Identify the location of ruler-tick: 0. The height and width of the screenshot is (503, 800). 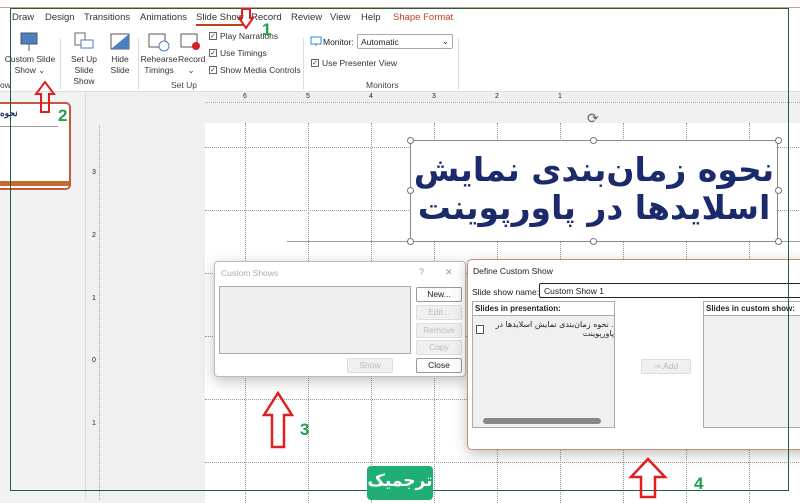
(94, 360).